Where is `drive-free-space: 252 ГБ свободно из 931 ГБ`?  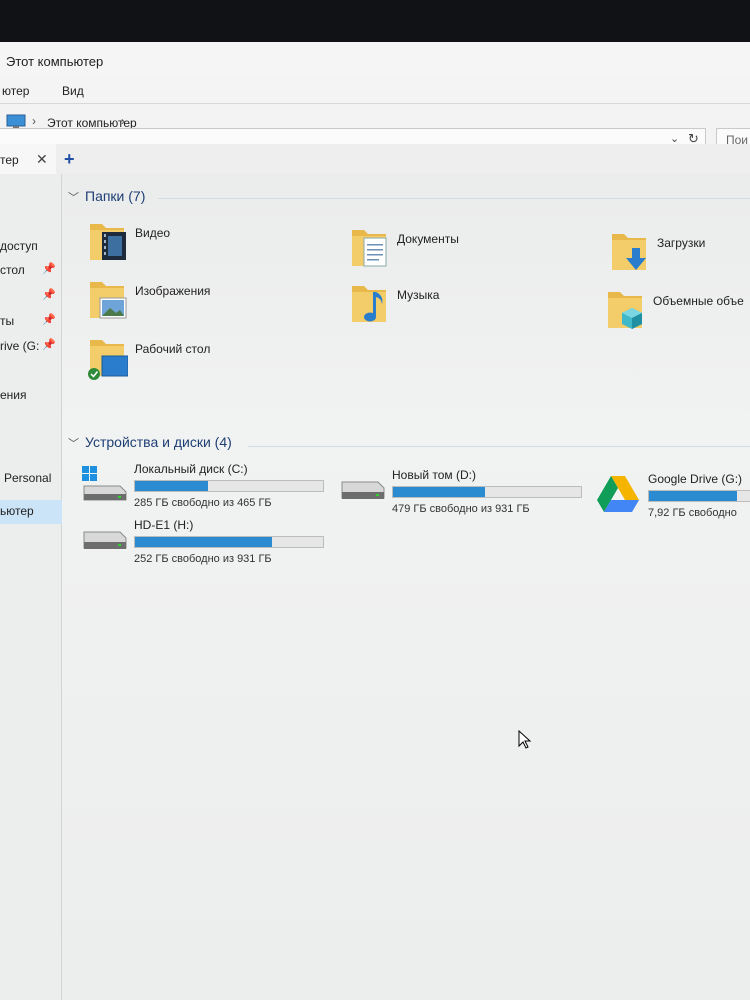 drive-free-space: 252 ГБ свободно из 931 ГБ is located at coordinates (203, 559).